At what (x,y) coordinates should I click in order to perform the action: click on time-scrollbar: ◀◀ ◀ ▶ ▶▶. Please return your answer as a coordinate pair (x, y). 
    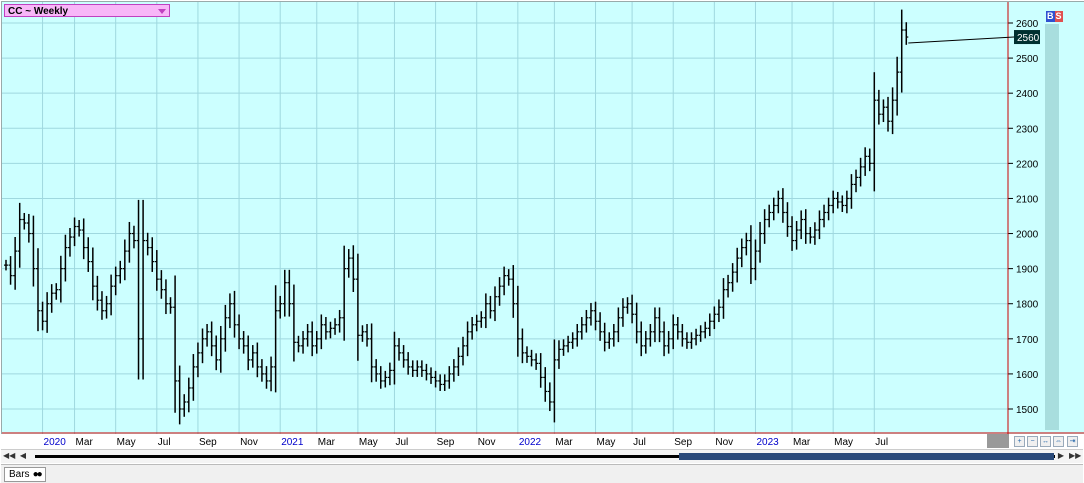
    Looking at the image, I should click on (542, 456).